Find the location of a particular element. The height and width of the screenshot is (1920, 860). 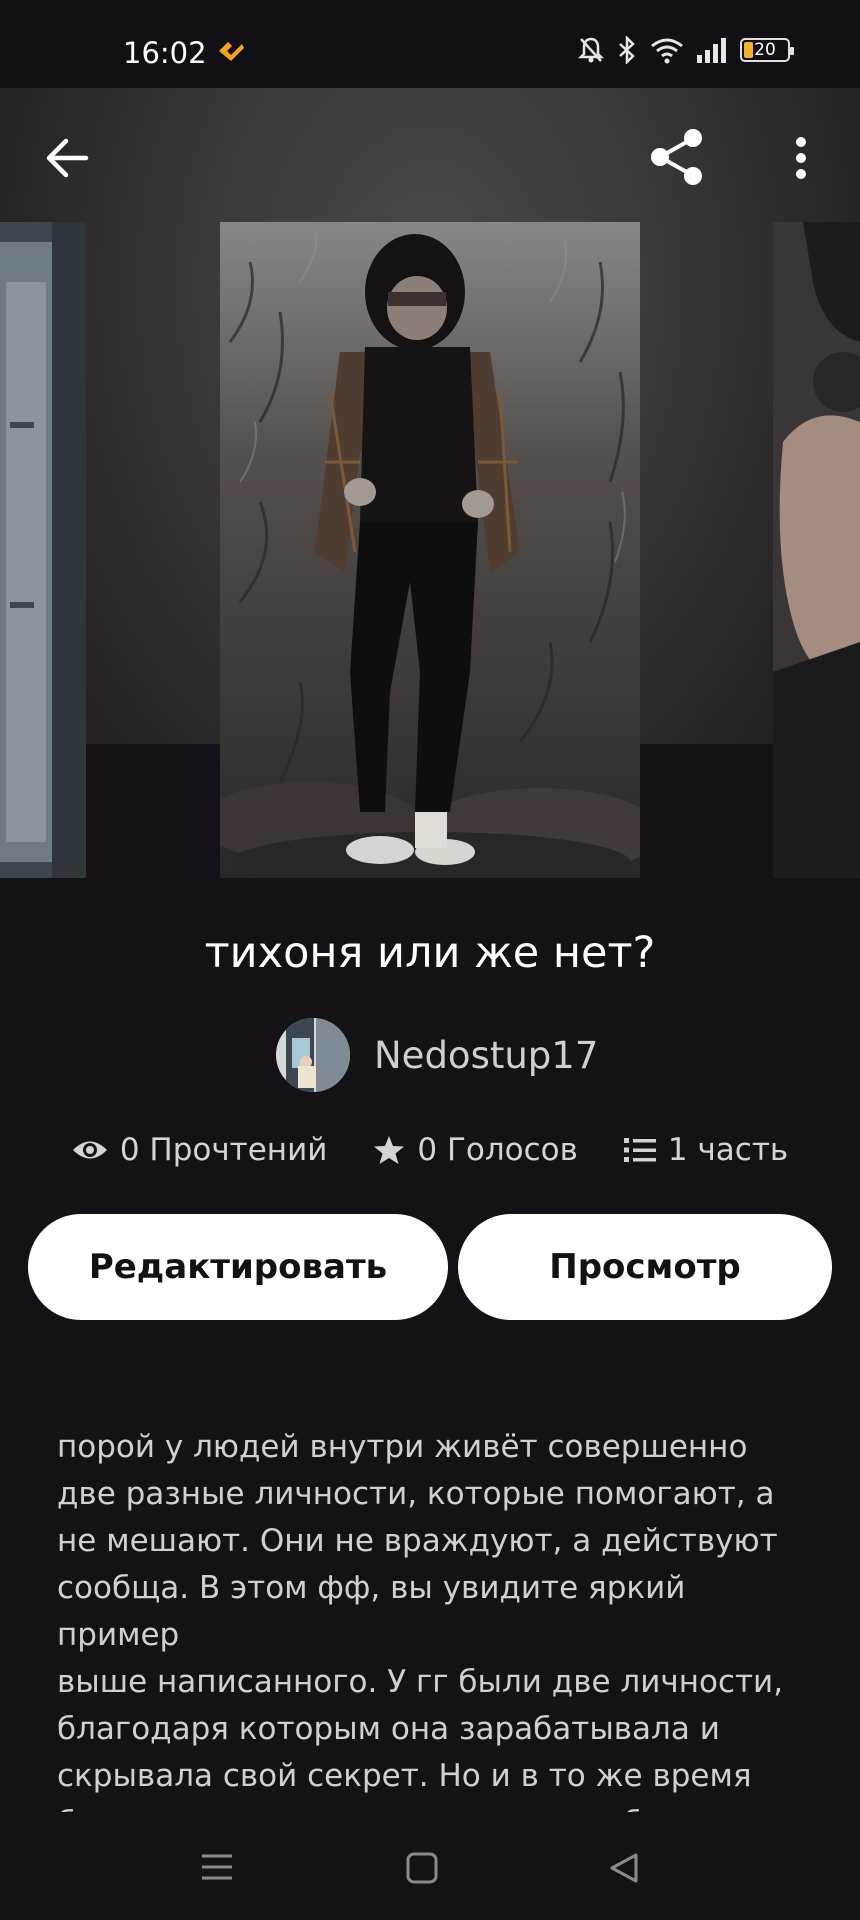

votes-count: 0 Голосов is located at coordinates (497, 1150).